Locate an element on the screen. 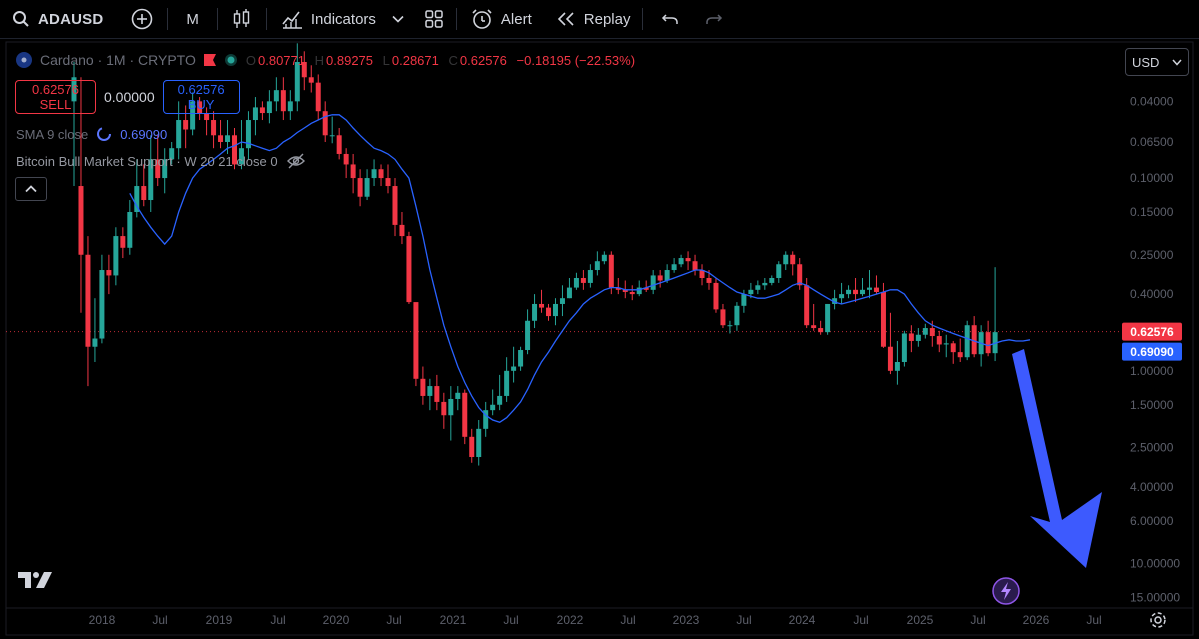 This screenshot has height=639, width=1199. gear-icon is located at coordinates (1158, 620).